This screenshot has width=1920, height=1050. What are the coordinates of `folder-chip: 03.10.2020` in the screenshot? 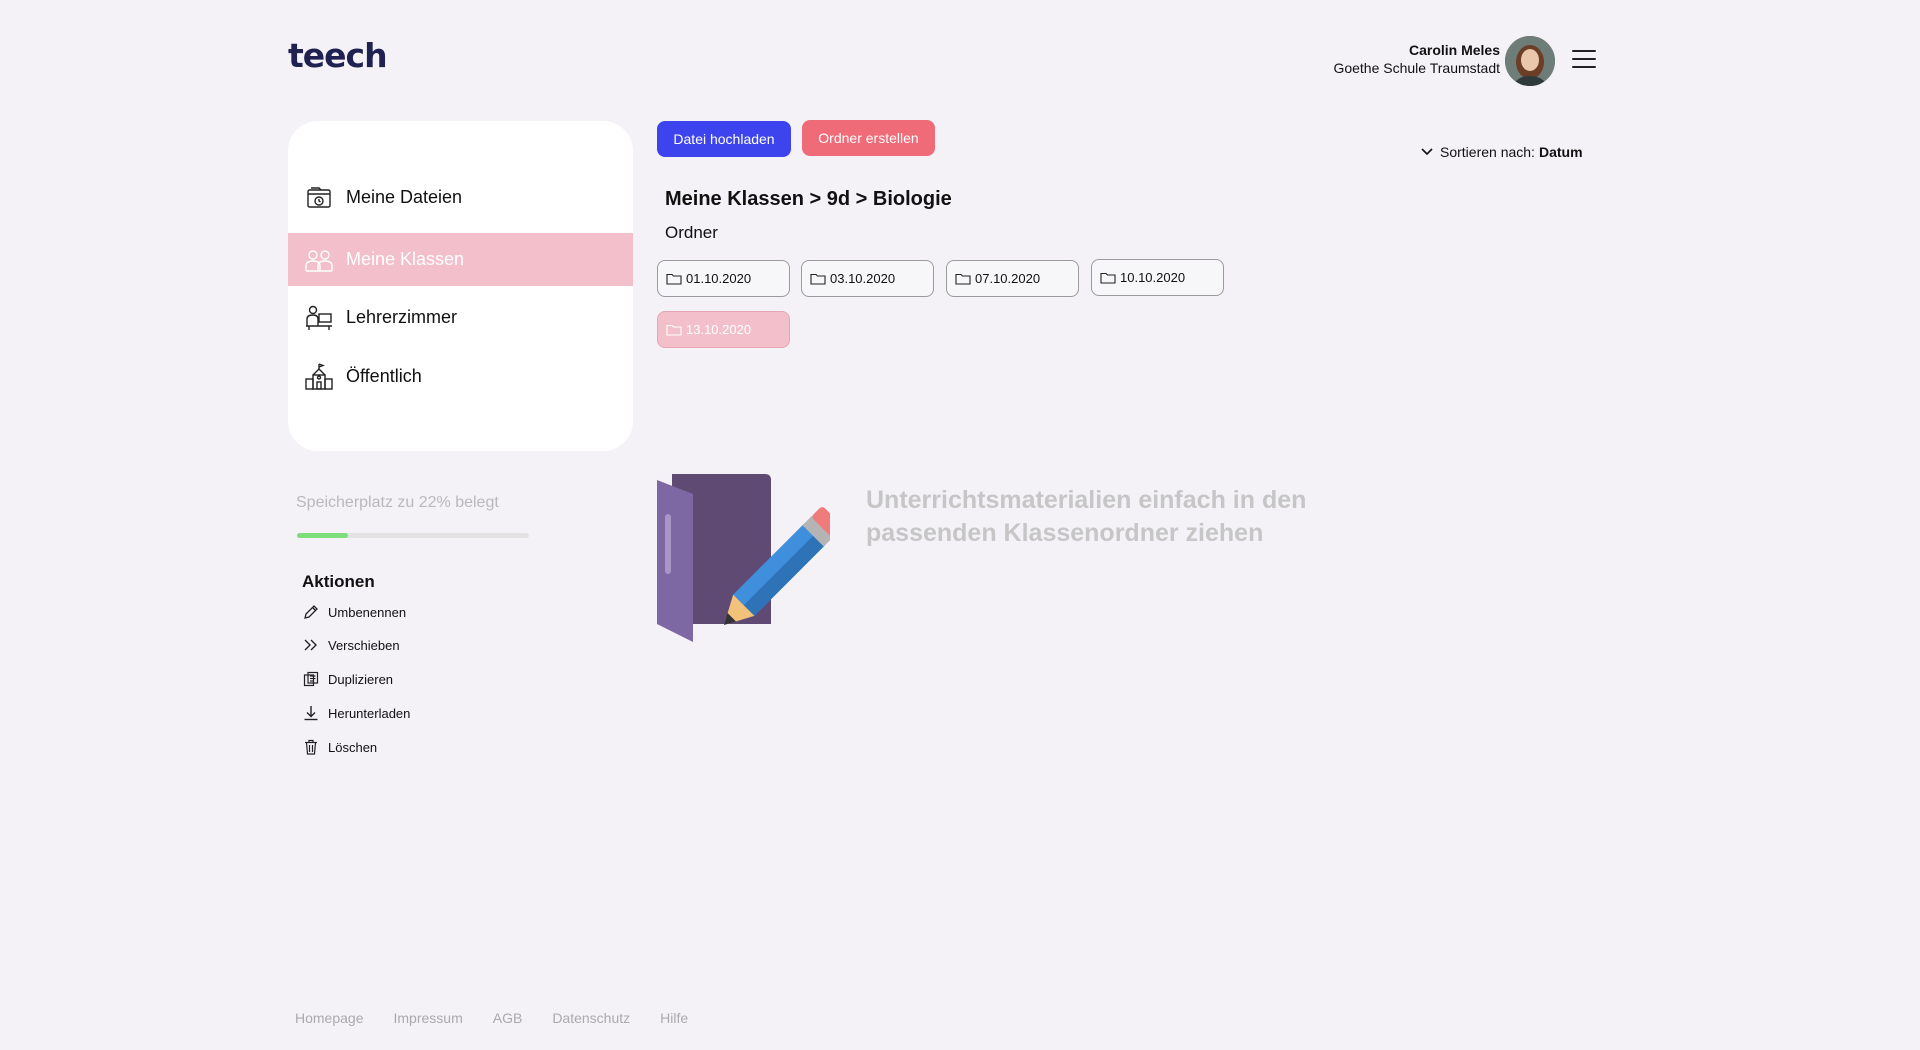 It's located at (867, 278).